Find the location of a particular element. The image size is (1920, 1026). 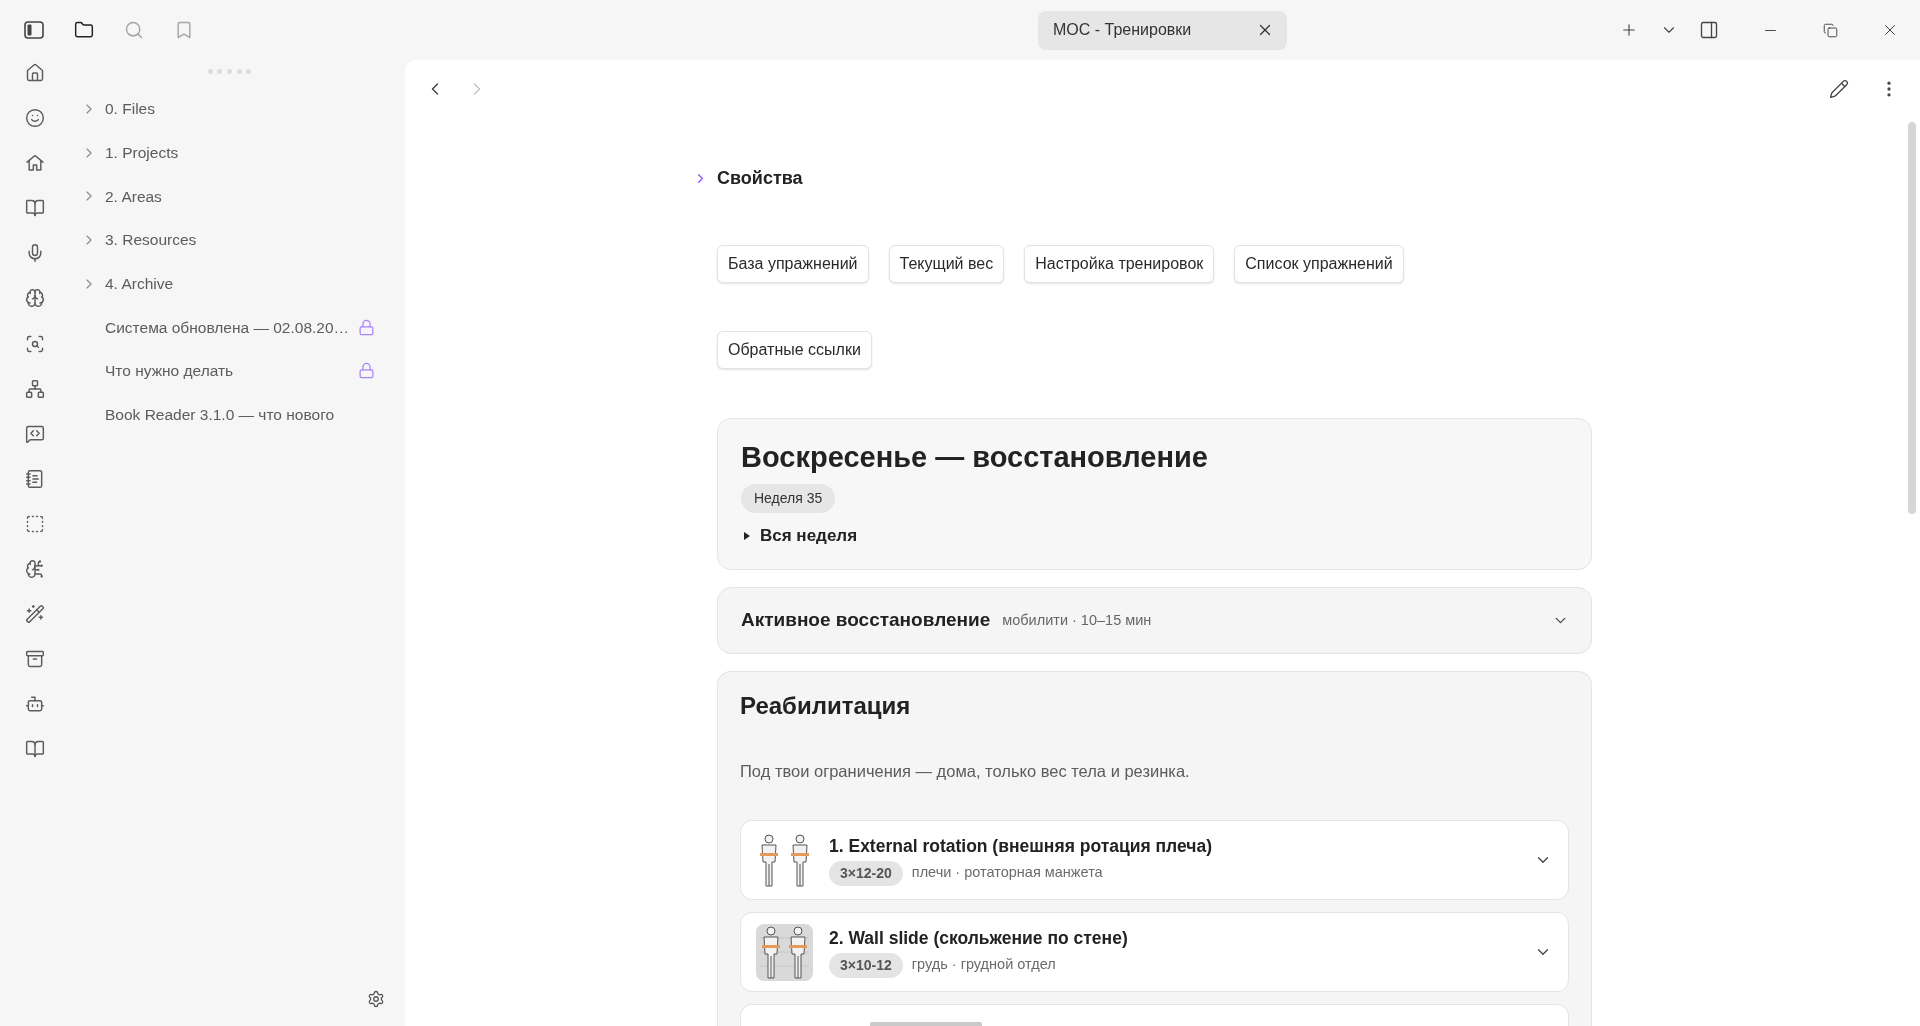

restore-window-icon is located at coordinates (1830, 30).